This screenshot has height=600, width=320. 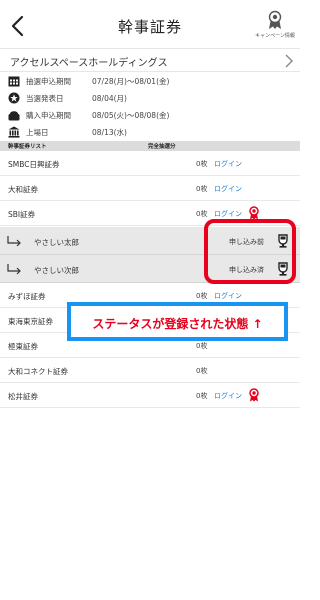 I want to click on annotation-banner: ステータスが登録された状態 ↑, so click(x=177, y=321).